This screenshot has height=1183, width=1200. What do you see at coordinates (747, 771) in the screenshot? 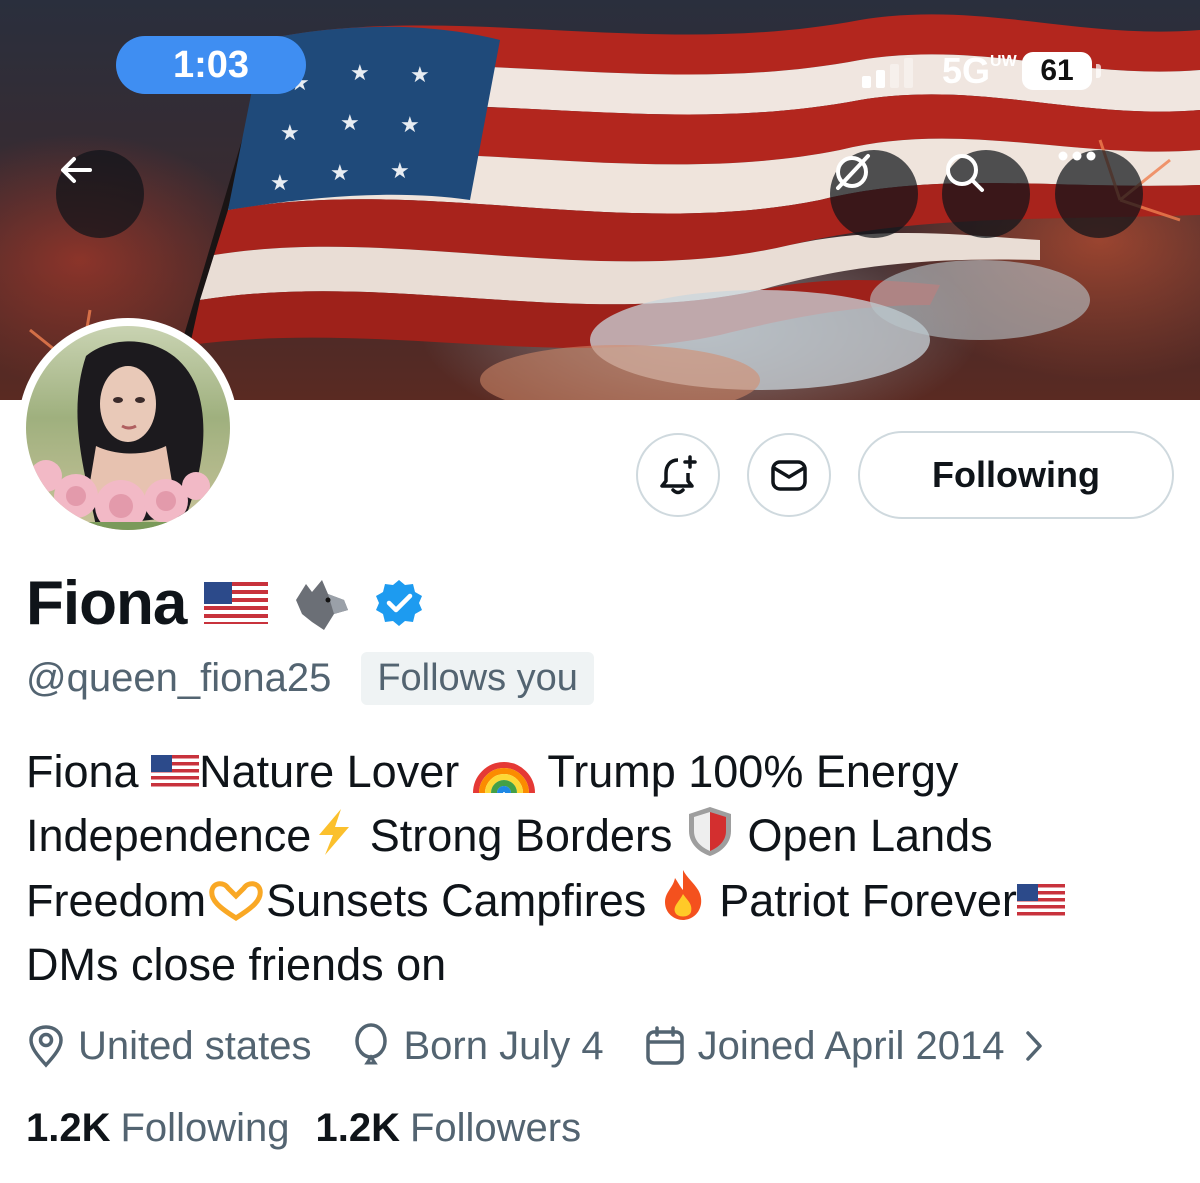
I see `bio-text: Trump 100% Energy` at bounding box center [747, 771].